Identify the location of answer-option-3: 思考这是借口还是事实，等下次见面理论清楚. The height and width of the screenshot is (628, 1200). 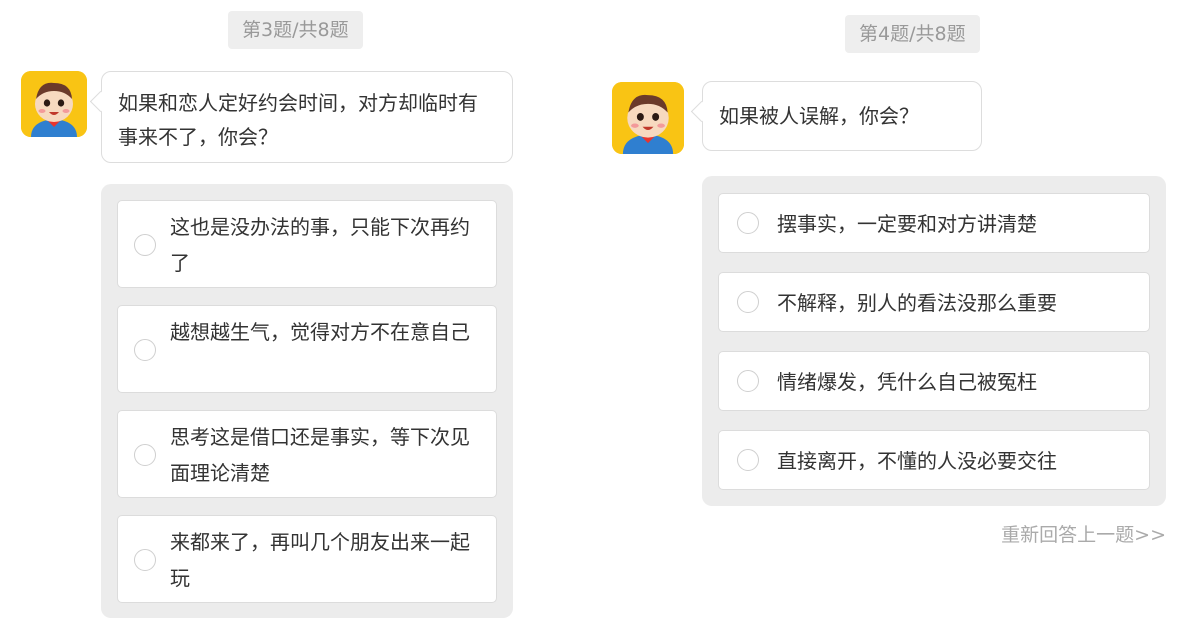
(307, 454).